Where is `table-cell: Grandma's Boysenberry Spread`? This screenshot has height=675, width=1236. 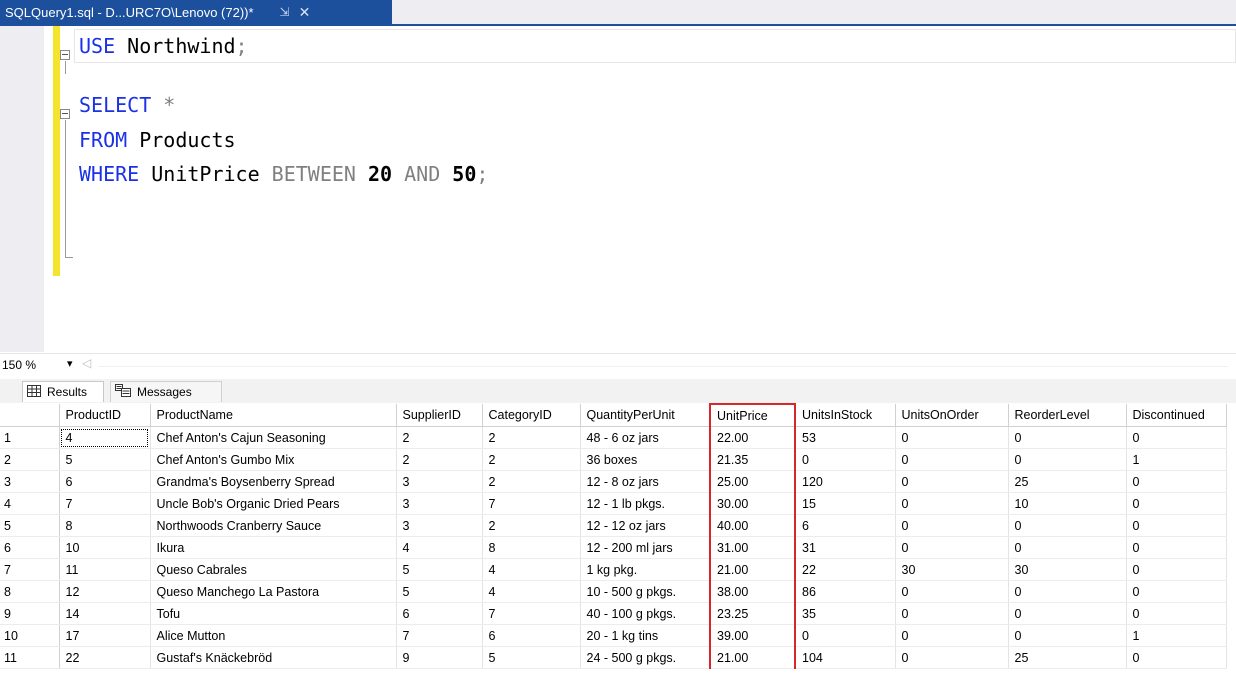 table-cell: Grandma's Boysenberry Spread is located at coordinates (273, 481).